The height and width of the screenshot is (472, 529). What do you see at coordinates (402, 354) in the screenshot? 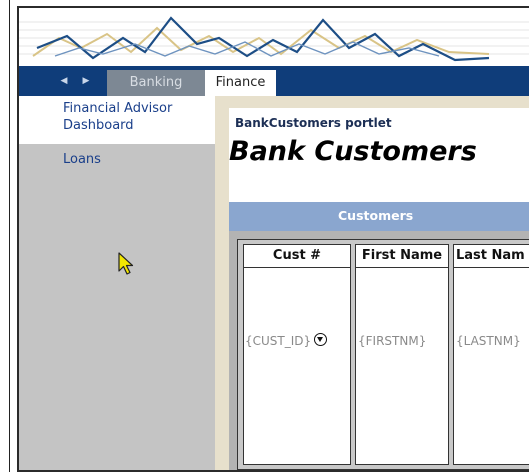
I see `column-first-name: First Name {FIRSTNM}` at bounding box center [402, 354].